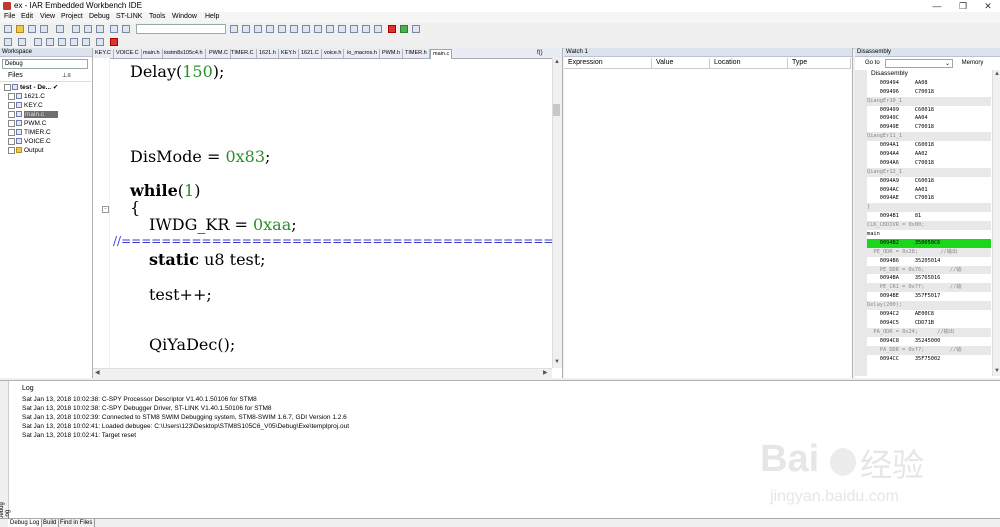 The image size is (1000, 527). What do you see at coordinates (322, 373) in the screenshot?
I see `editor-horizontal-scrollbar: ◀ ▶` at bounding box center [322, 373].